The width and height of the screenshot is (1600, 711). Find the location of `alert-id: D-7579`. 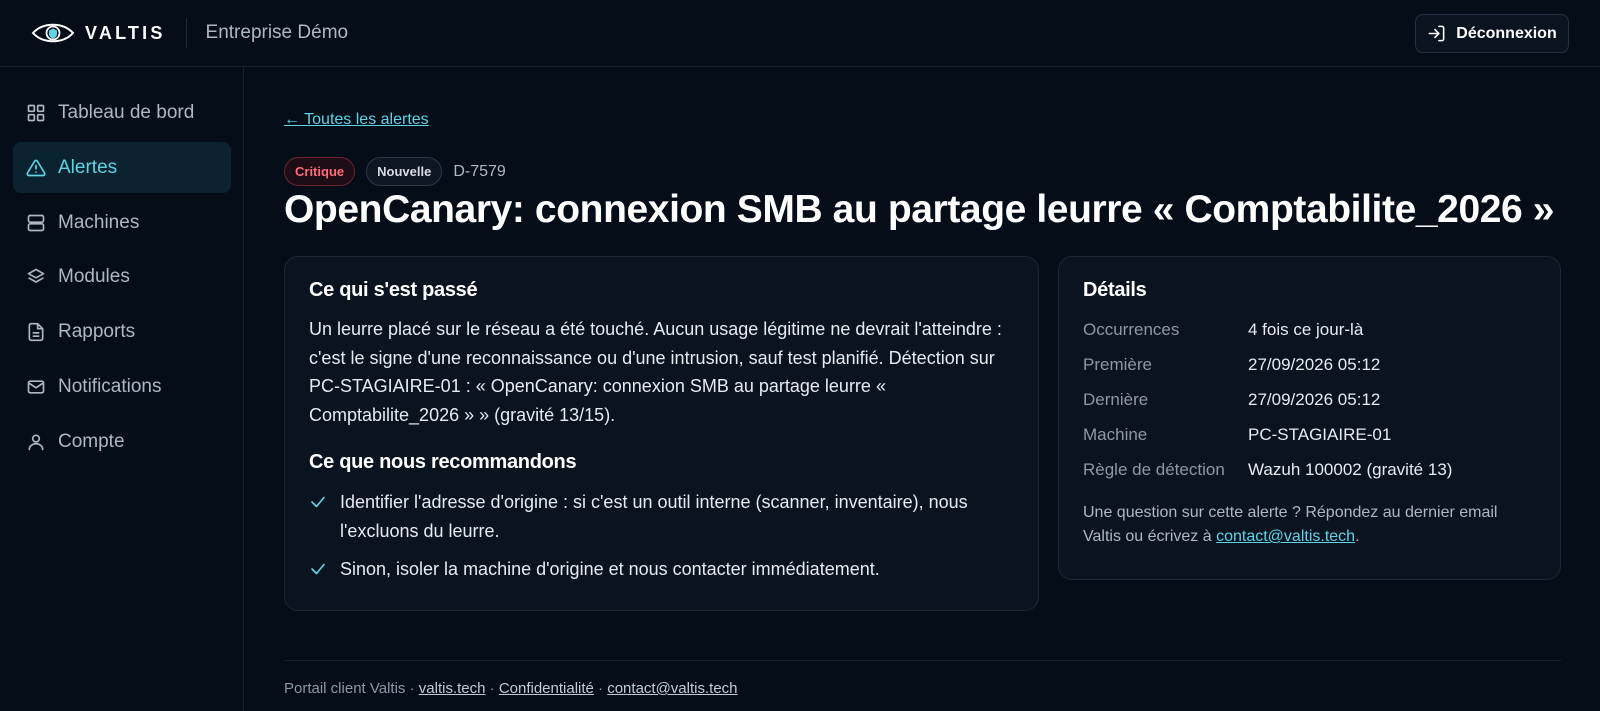

alert-id: D-7579 is located at coordinates (479, 171).